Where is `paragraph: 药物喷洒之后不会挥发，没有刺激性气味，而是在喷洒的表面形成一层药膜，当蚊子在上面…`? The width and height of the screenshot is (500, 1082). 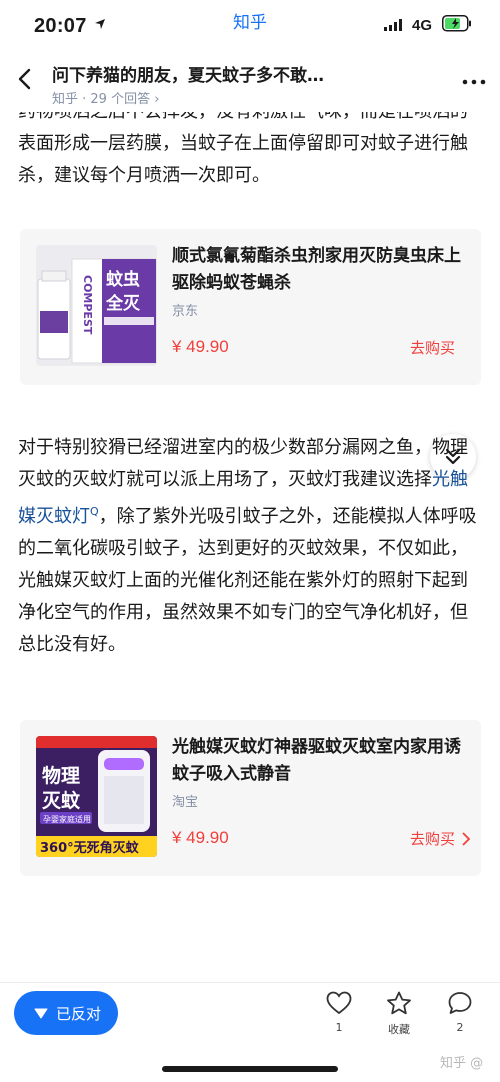 paragraph: 药物喷洒之后不会挥发，没有刺激性气味，而是在喷洒的表面形成一层药膜，当蚊子在上面… is located at coordinates (243, 149).